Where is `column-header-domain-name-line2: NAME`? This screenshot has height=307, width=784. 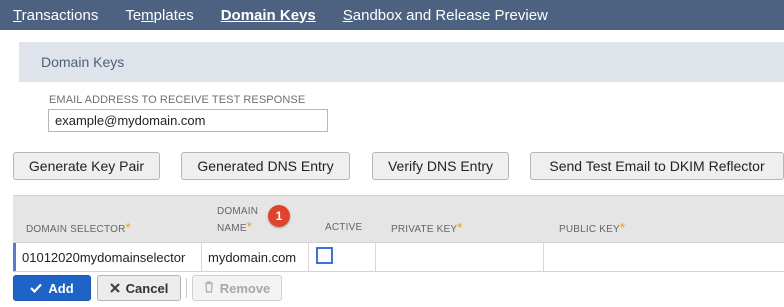 column-header-domain-name-line2: NAME is located at coordinates (232, 228).